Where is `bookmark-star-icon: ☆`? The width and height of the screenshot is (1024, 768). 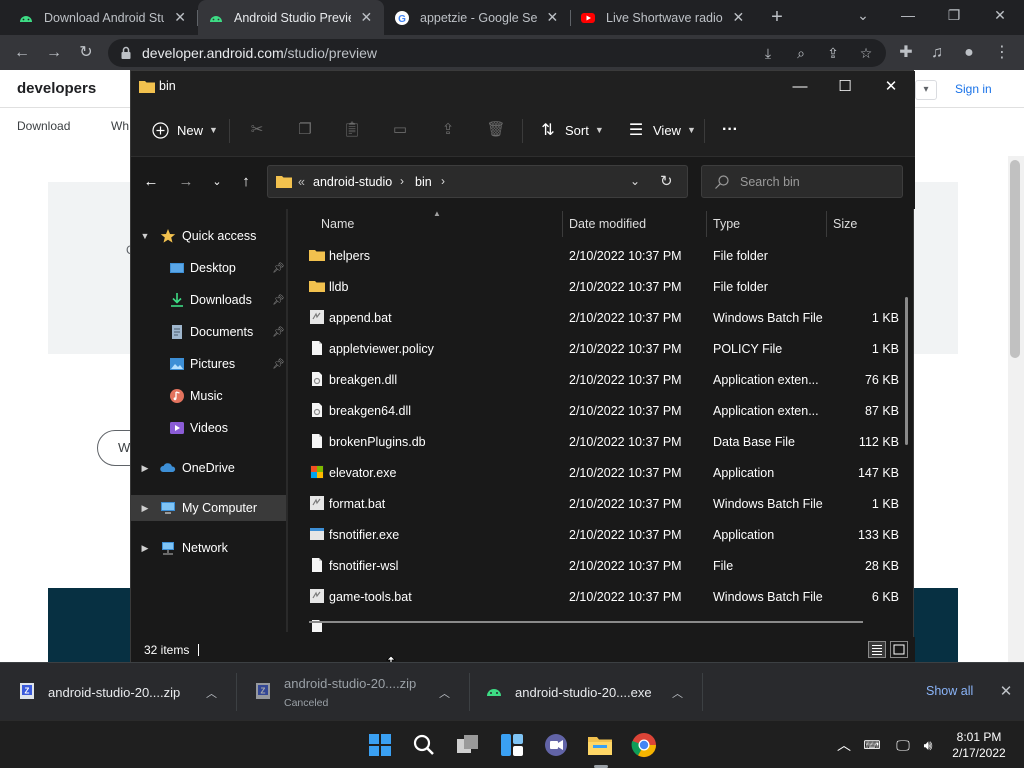 bookmark-star-icon: ☆ is located at coordinates (866, 53).